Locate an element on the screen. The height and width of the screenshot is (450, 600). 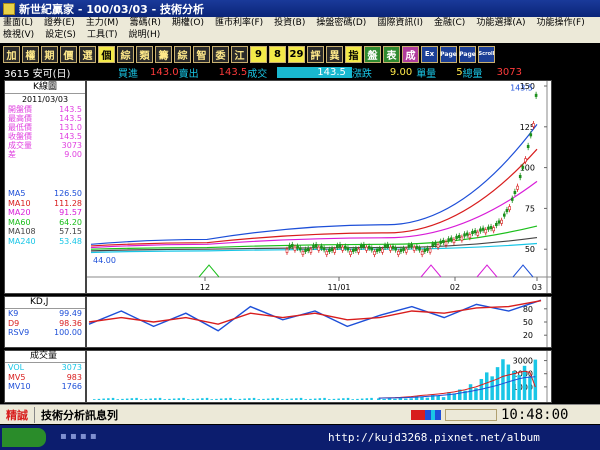
title-bar: 新世紀贏家 - 100/03/03 - 技術分析 is located at coordinates (300, 8).